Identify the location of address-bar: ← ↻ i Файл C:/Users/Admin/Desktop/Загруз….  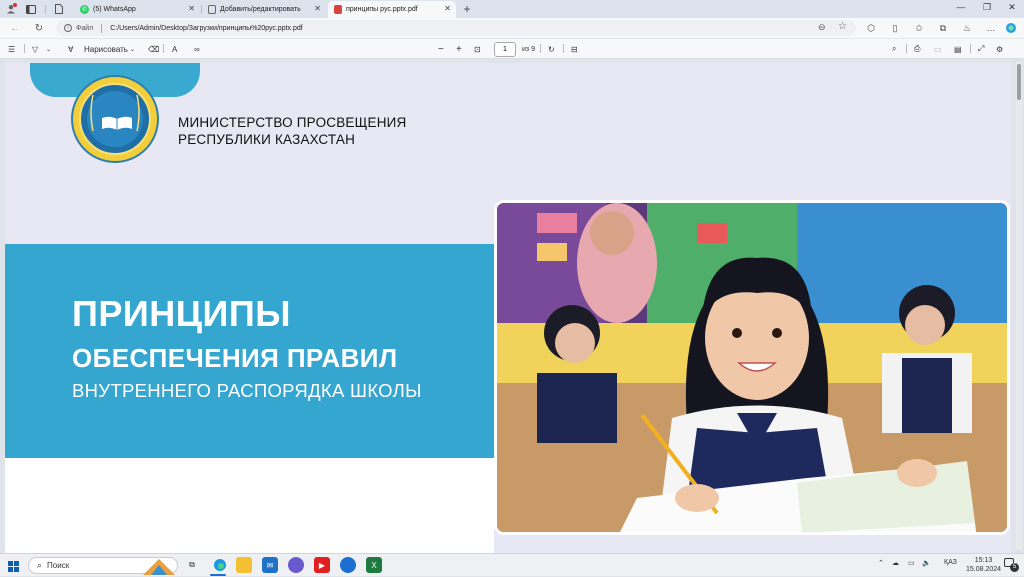
(512, 28).